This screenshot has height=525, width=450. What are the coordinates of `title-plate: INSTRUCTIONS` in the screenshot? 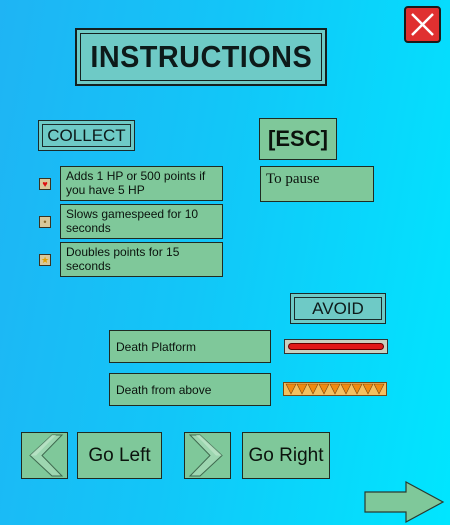 It's located at (201, 57).